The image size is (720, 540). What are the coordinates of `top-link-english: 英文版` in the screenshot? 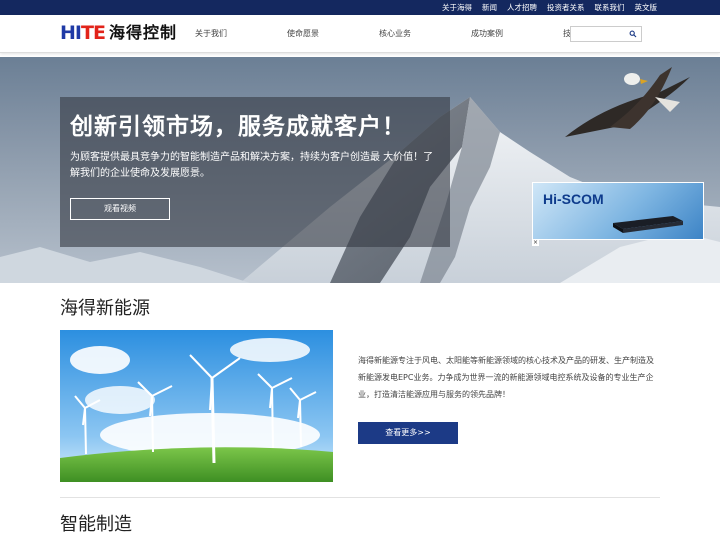 It's located at (646, 7).